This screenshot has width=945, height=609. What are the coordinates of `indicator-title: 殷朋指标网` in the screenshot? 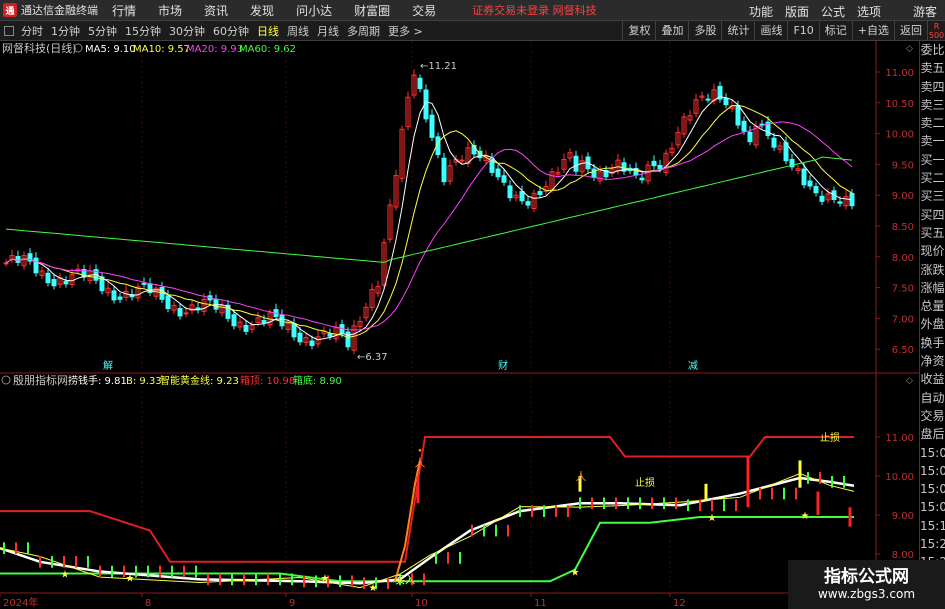 It's located at (40, 380).